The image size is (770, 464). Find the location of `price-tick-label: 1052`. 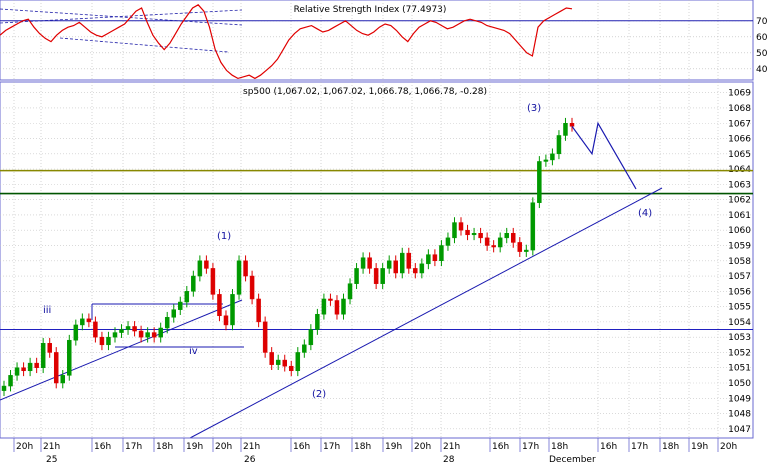

price-tick-label: 1052 is located at coordinates (739, 353).